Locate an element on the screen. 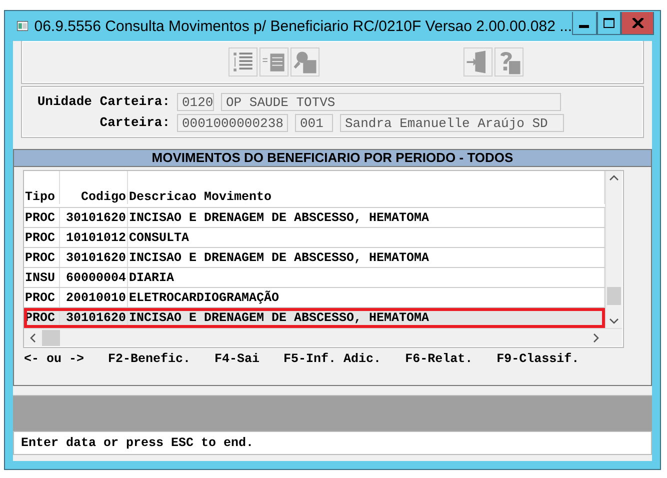 The image size is (667, 478). minimize-icon is located at coordinates (584, 26).